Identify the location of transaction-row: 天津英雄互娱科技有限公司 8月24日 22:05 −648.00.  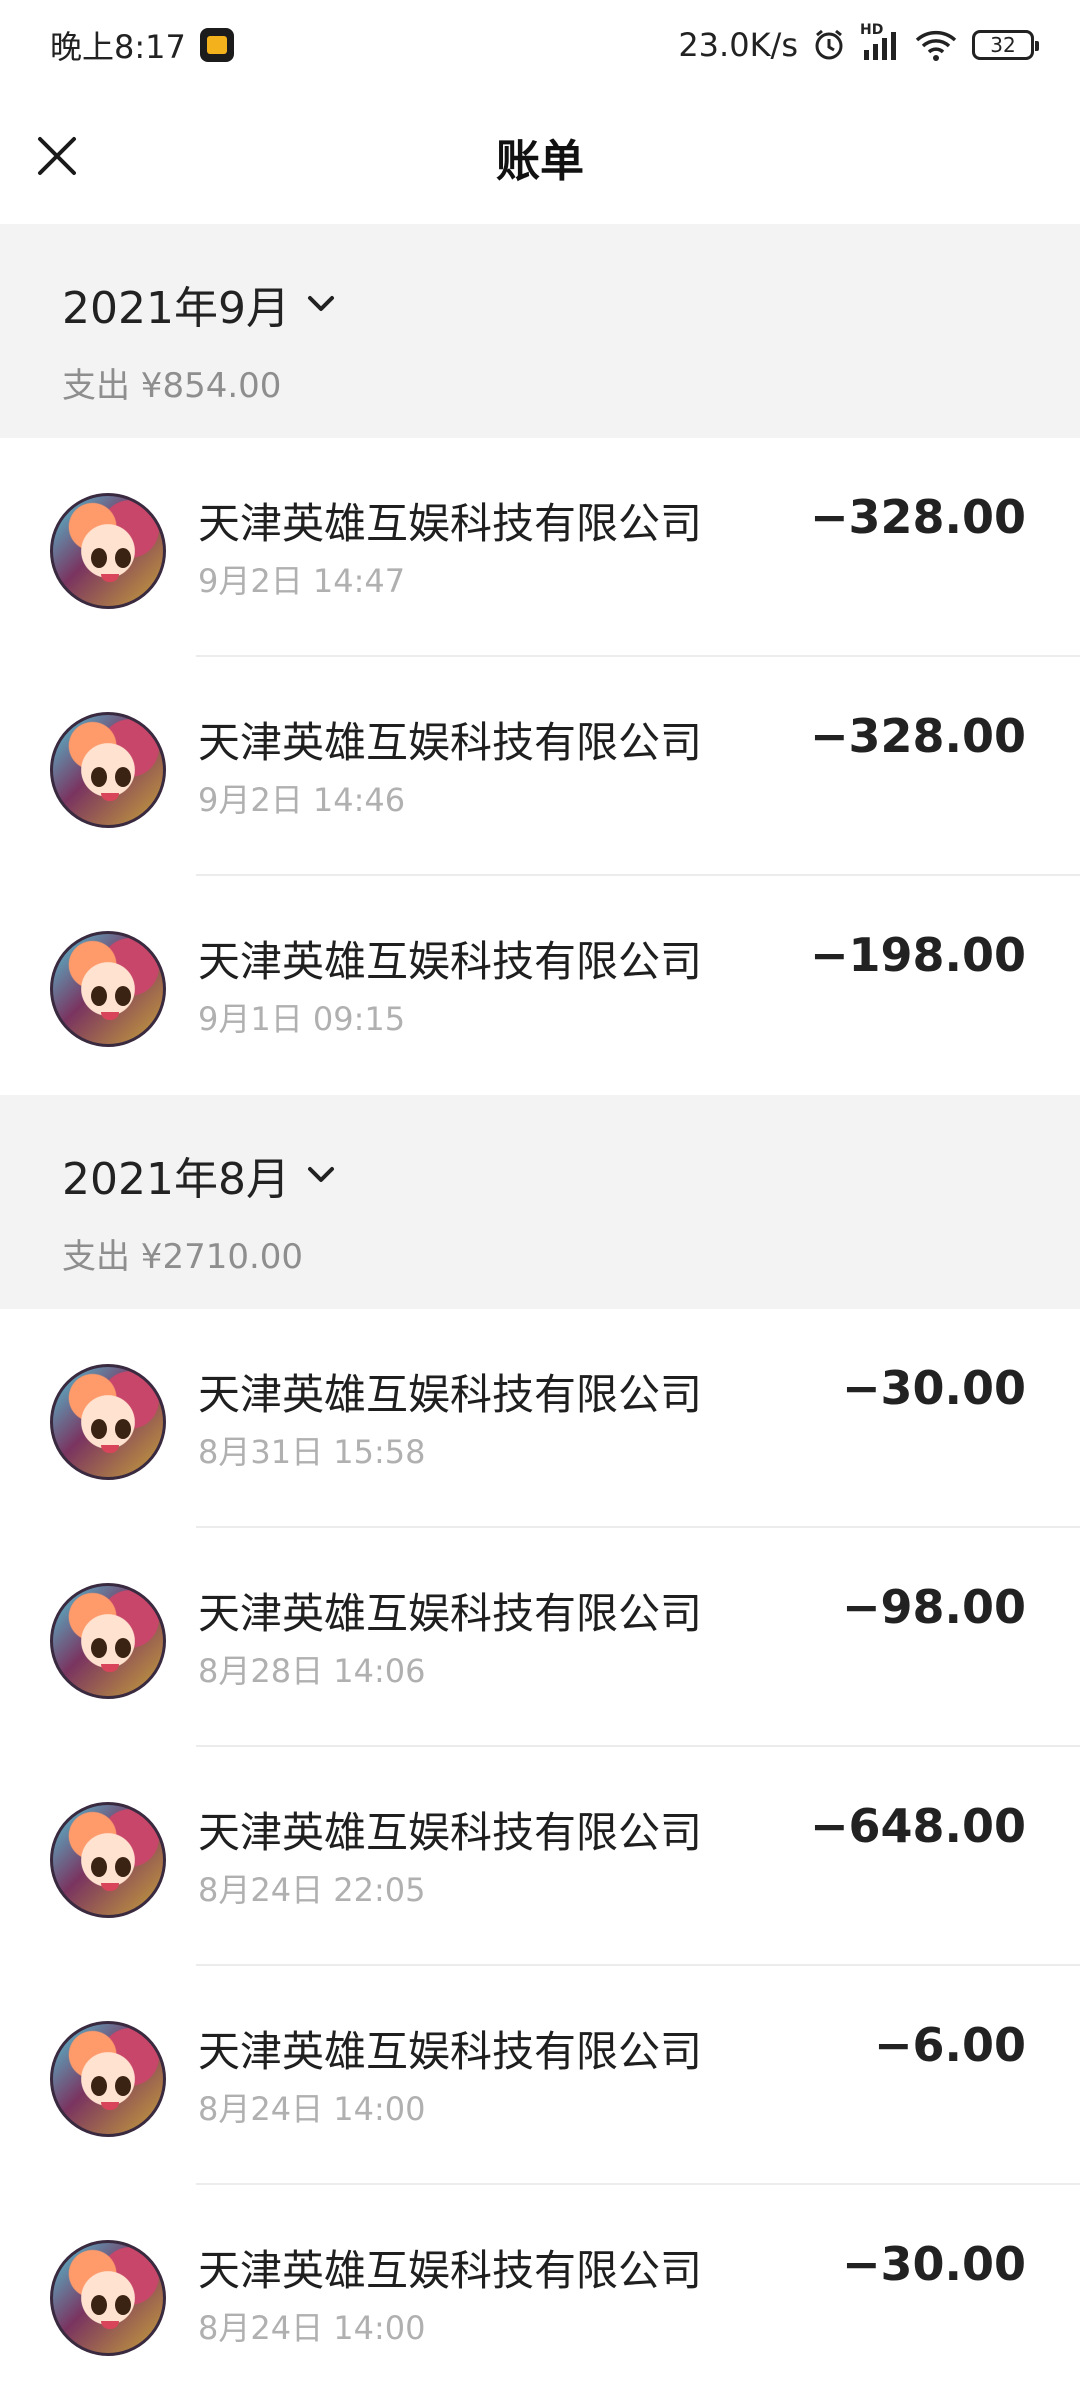
(540, 1856).